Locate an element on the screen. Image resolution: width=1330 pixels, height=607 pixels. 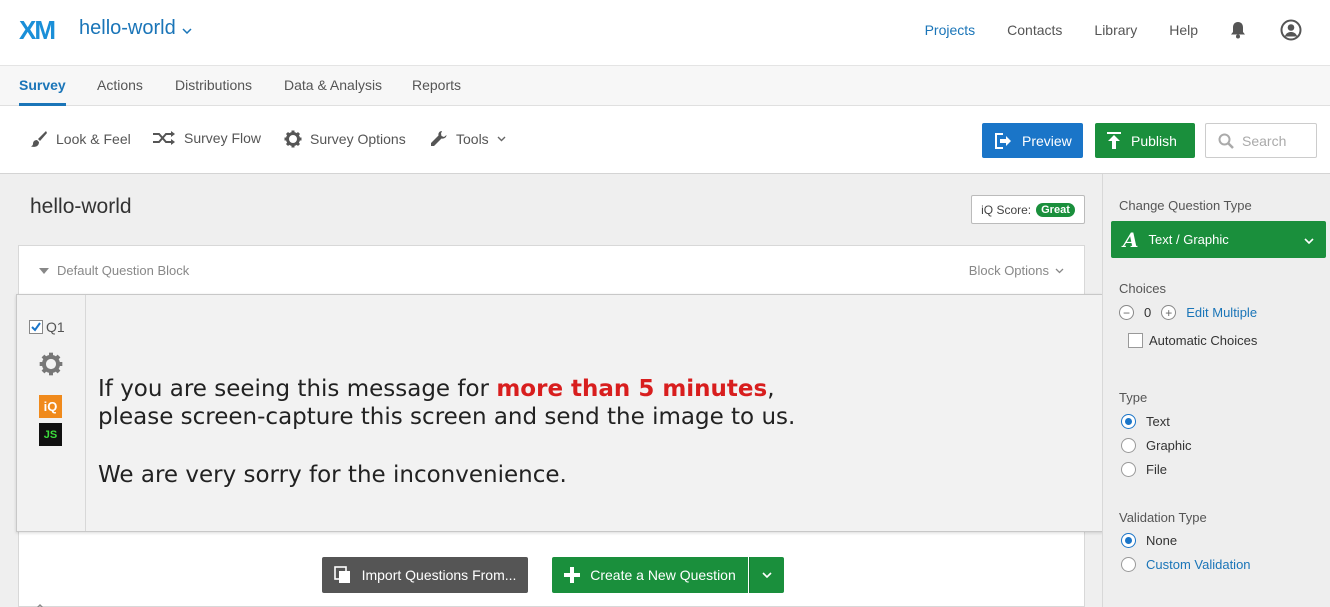
validation-option-none: None is located at coordinates (1149, 540).